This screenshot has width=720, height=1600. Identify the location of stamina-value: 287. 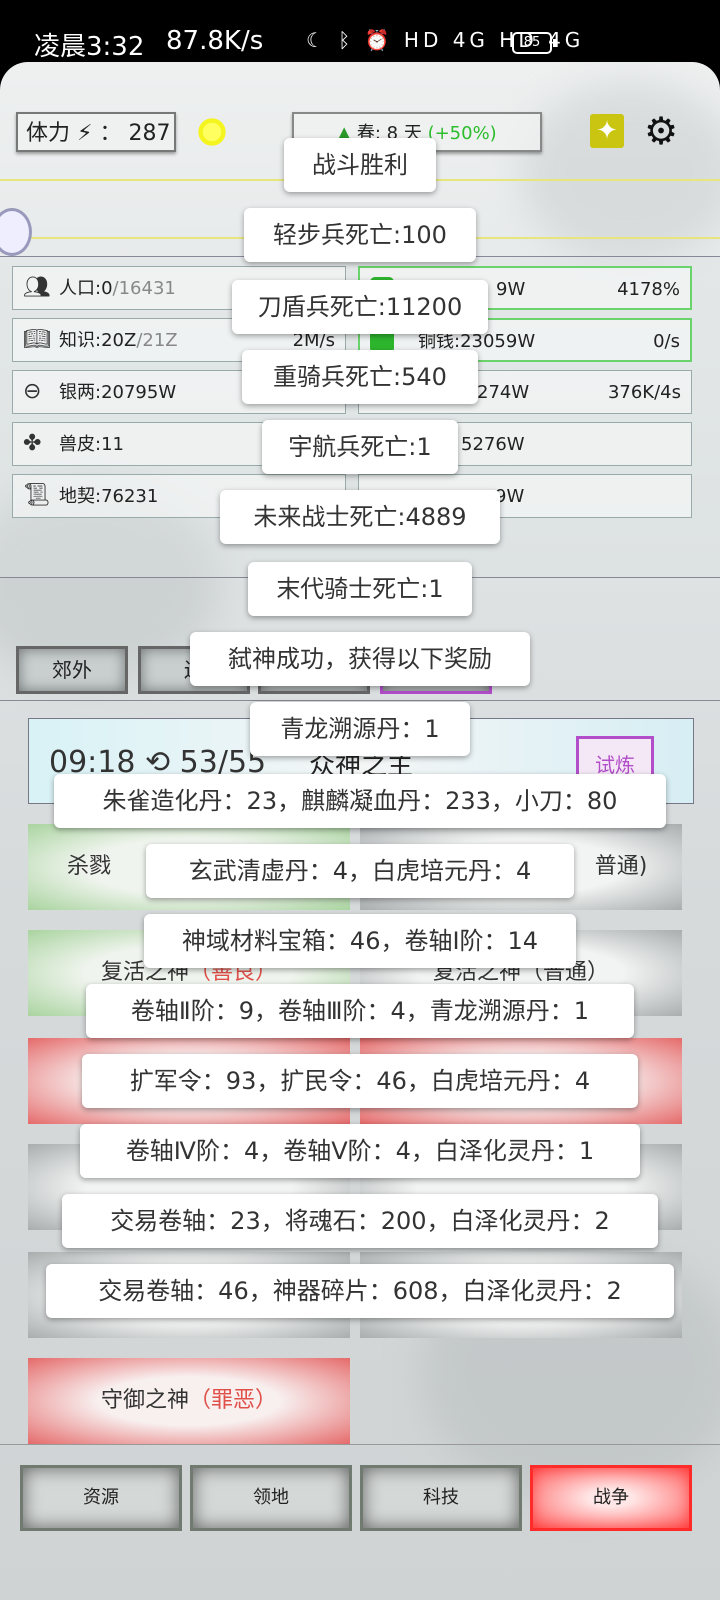
(149, 133).